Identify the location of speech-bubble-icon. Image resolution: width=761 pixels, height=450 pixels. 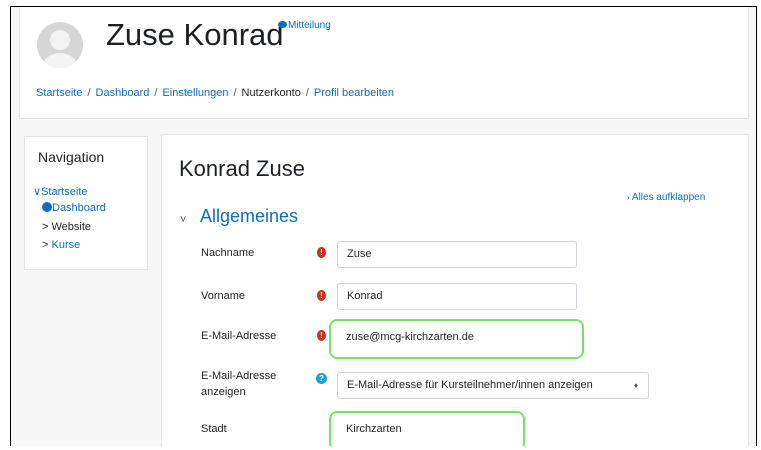
(282, 24).